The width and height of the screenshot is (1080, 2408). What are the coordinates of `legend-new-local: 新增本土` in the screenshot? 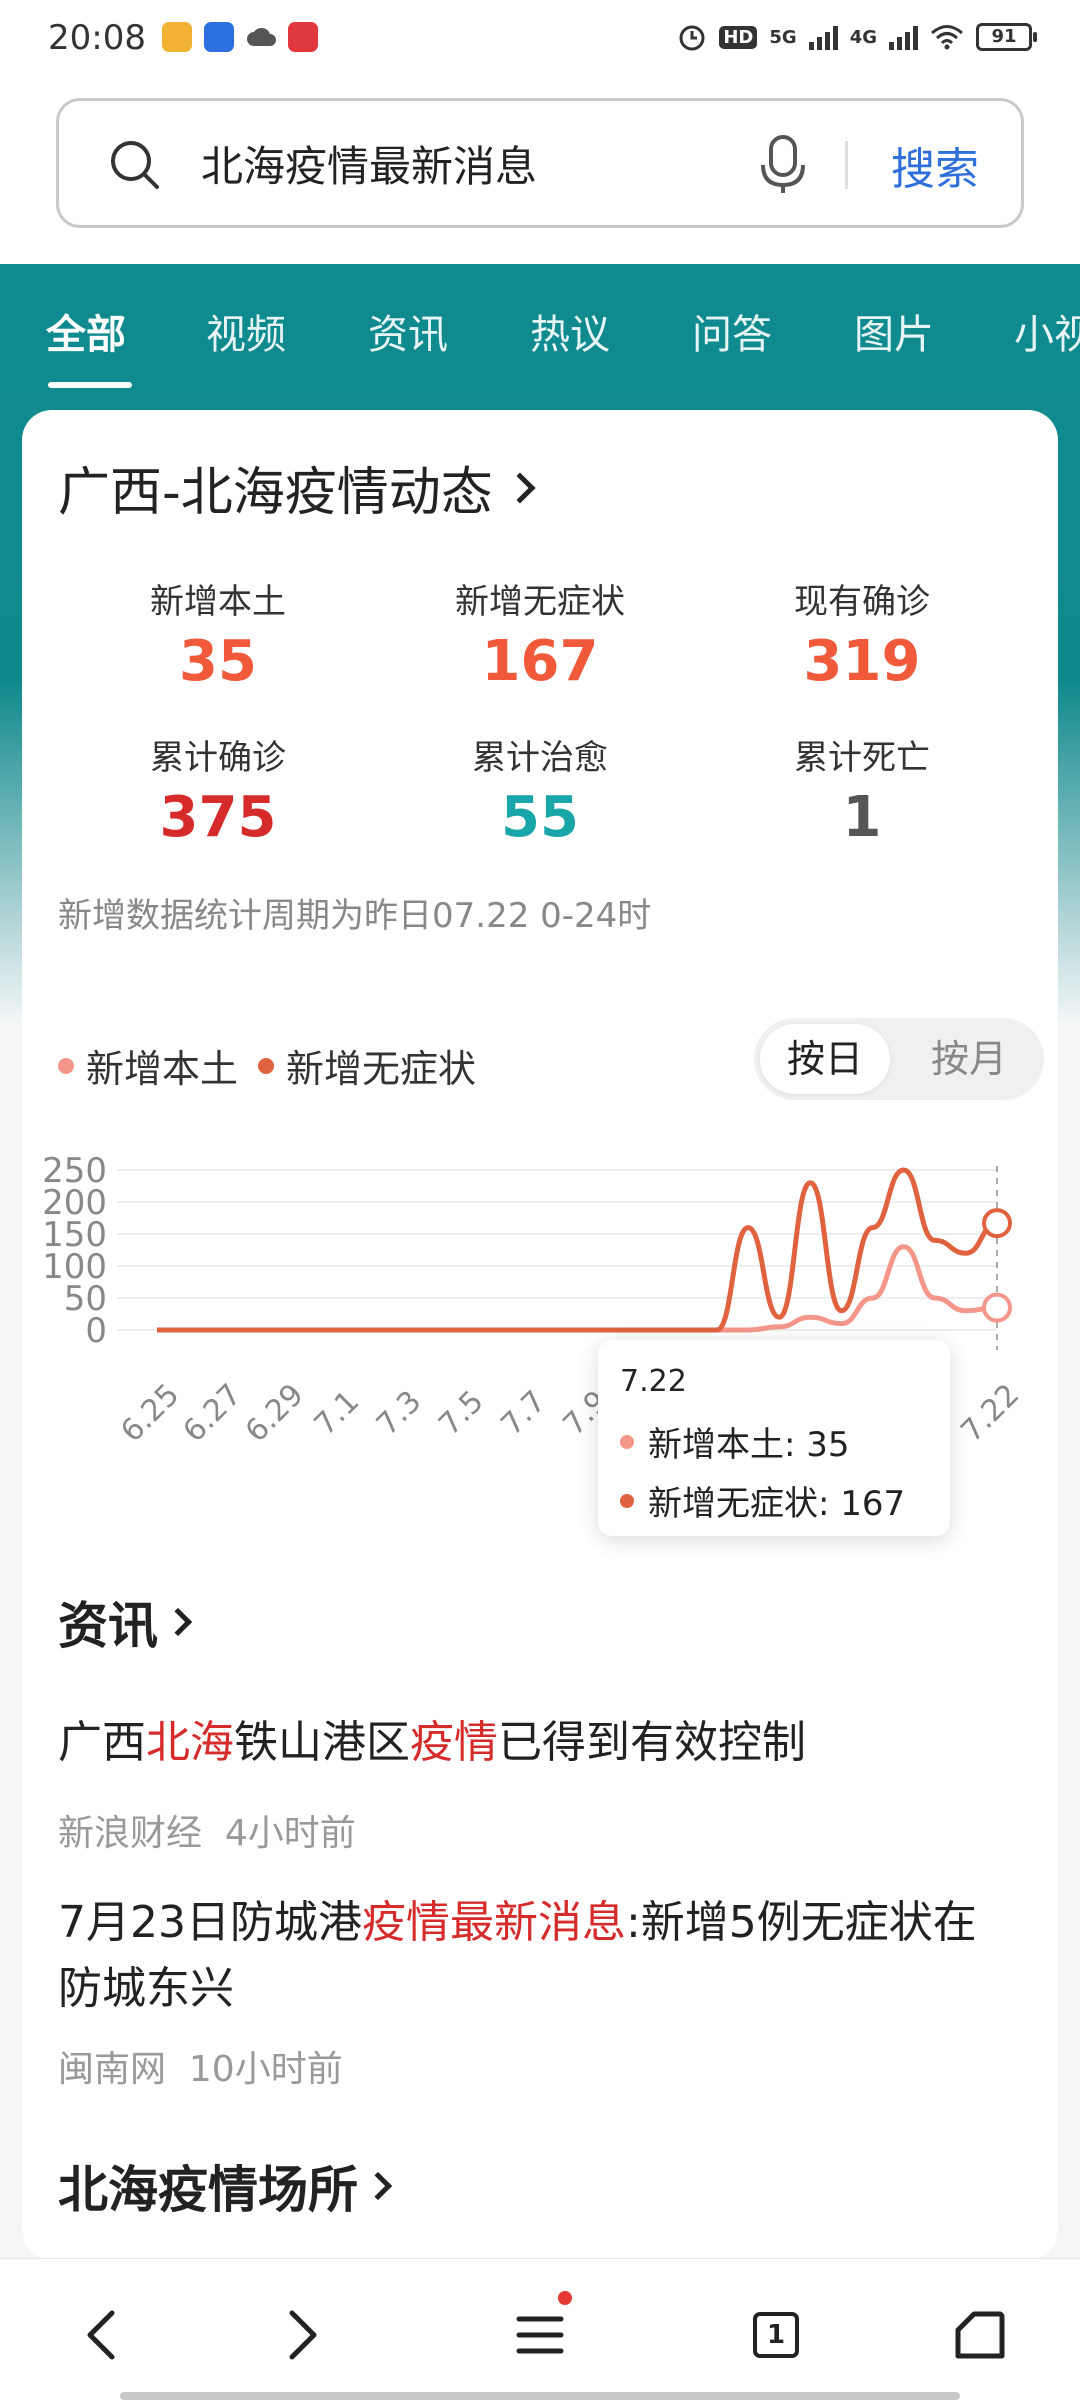 It's located at (148, 1065).